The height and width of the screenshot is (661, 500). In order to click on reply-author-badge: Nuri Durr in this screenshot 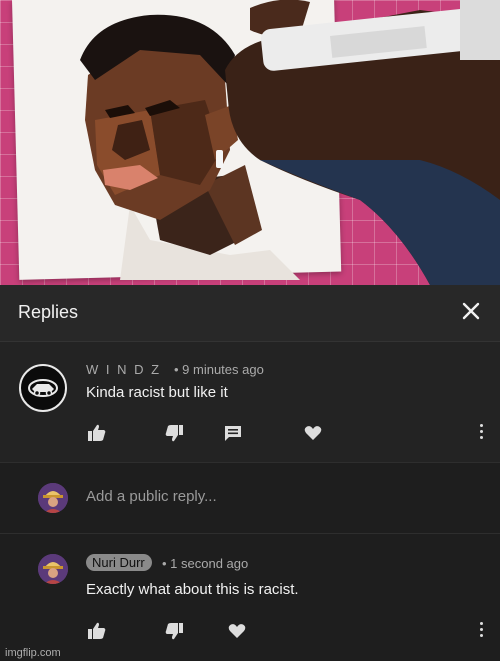, I will do `click(119, 562)`.